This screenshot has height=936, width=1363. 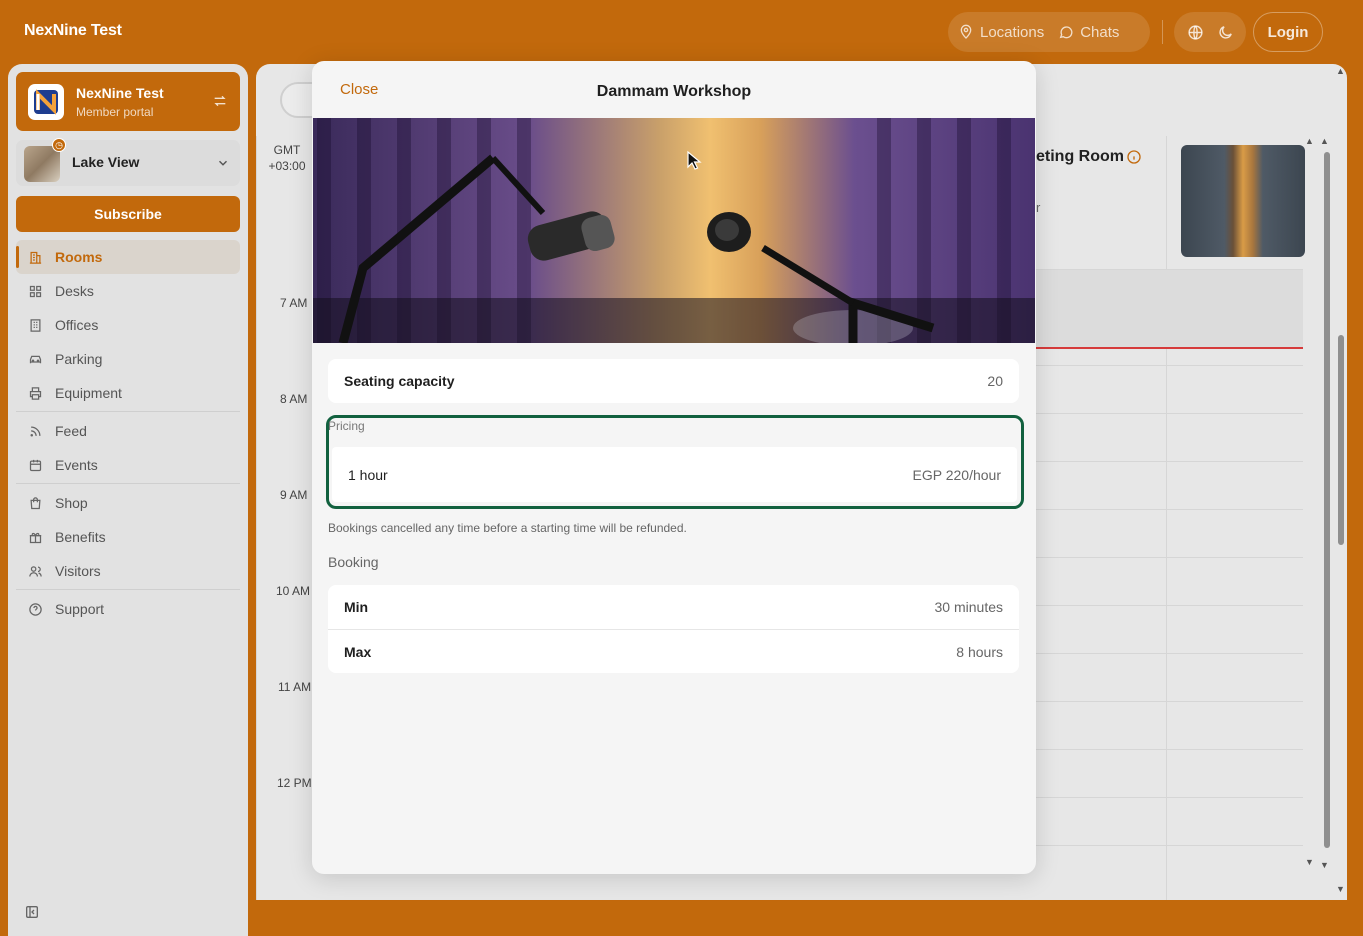 What do you see at coordinates (674, 474) in the screenshot?
I see `pricing-row: 1 hour EGP 220/hour` at bounding box center [674, 474].